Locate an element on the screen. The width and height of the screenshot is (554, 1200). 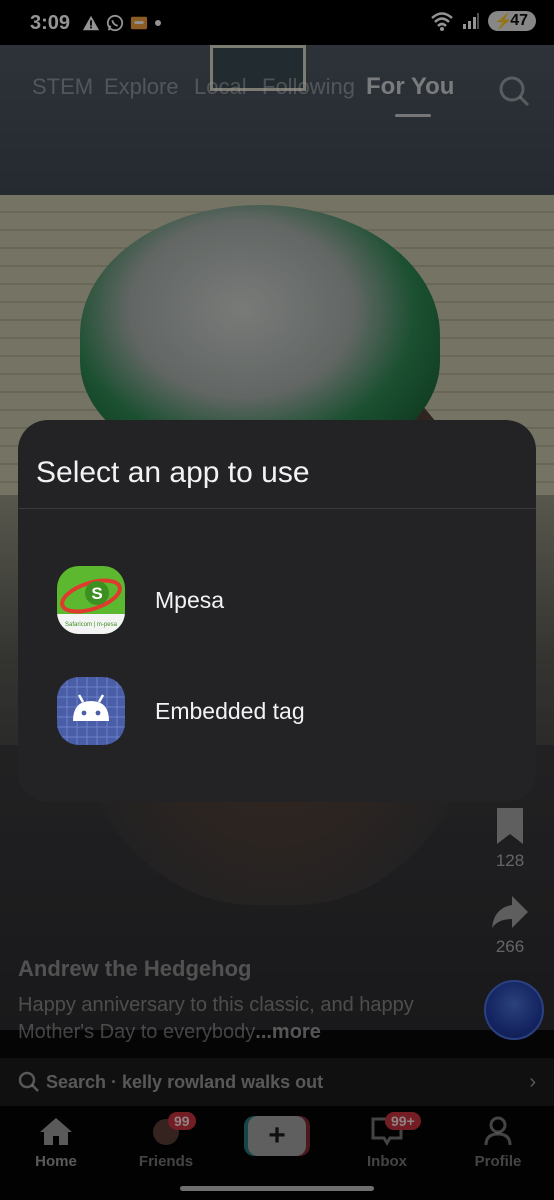
mpesa-app-icon: S Safaricom | m-pesa is located at coordinates (91, 600).